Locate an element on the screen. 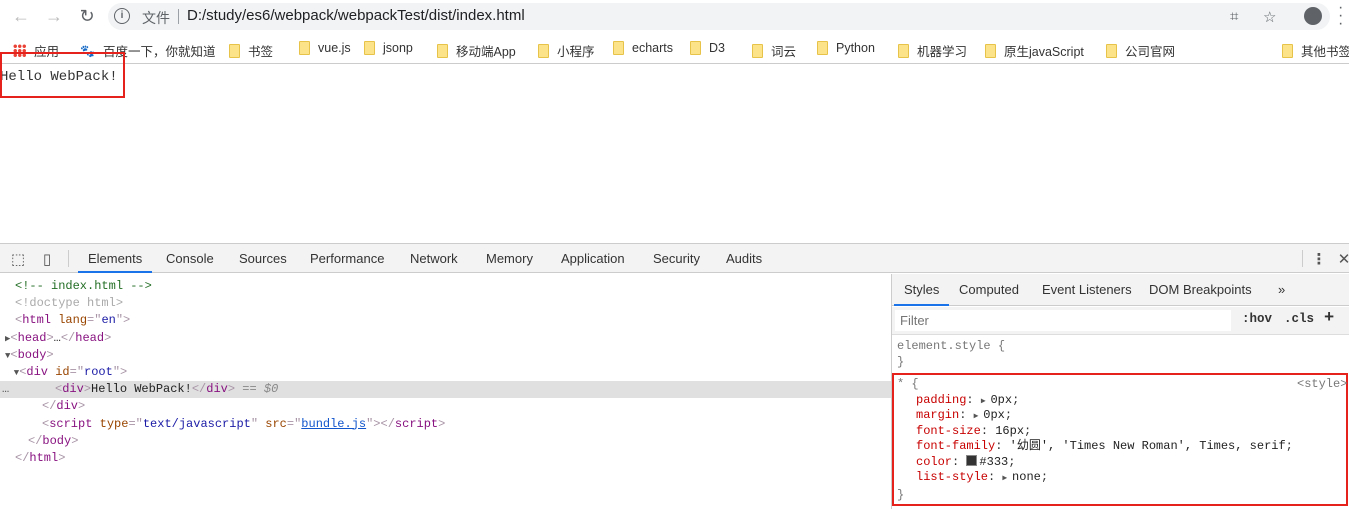 This screenshot has width=1349, height=509. dom-node-line: <html lang="en"> is located at coordinates (445, 320).